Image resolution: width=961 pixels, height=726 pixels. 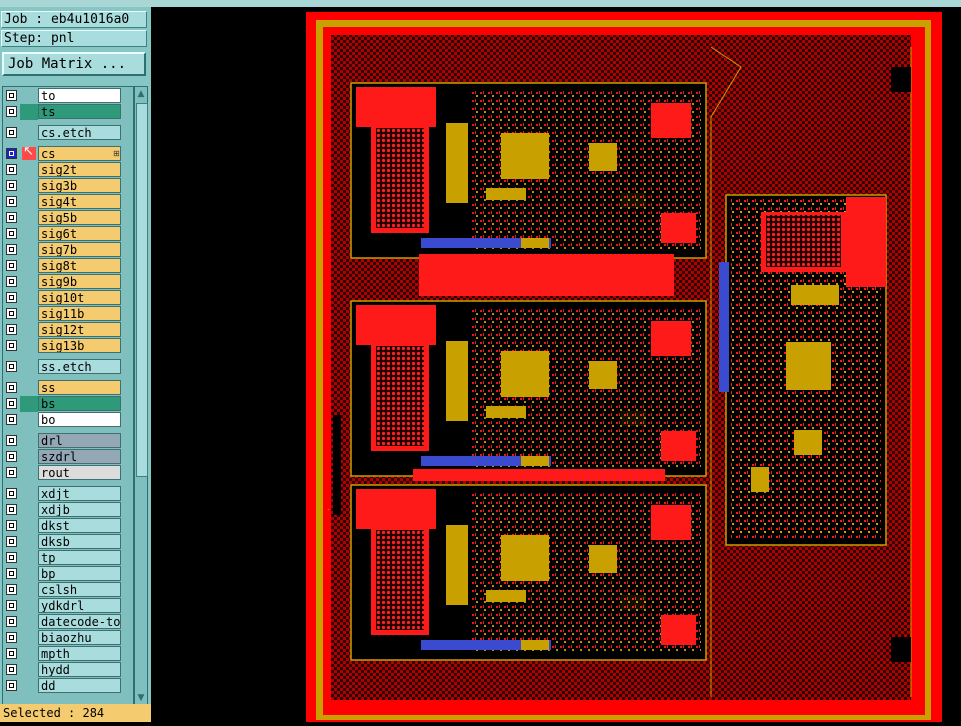 What do you see at coordinates (79, 95) in the screenshot?
I see `layer-name: to` at bounding box center [79, 95].